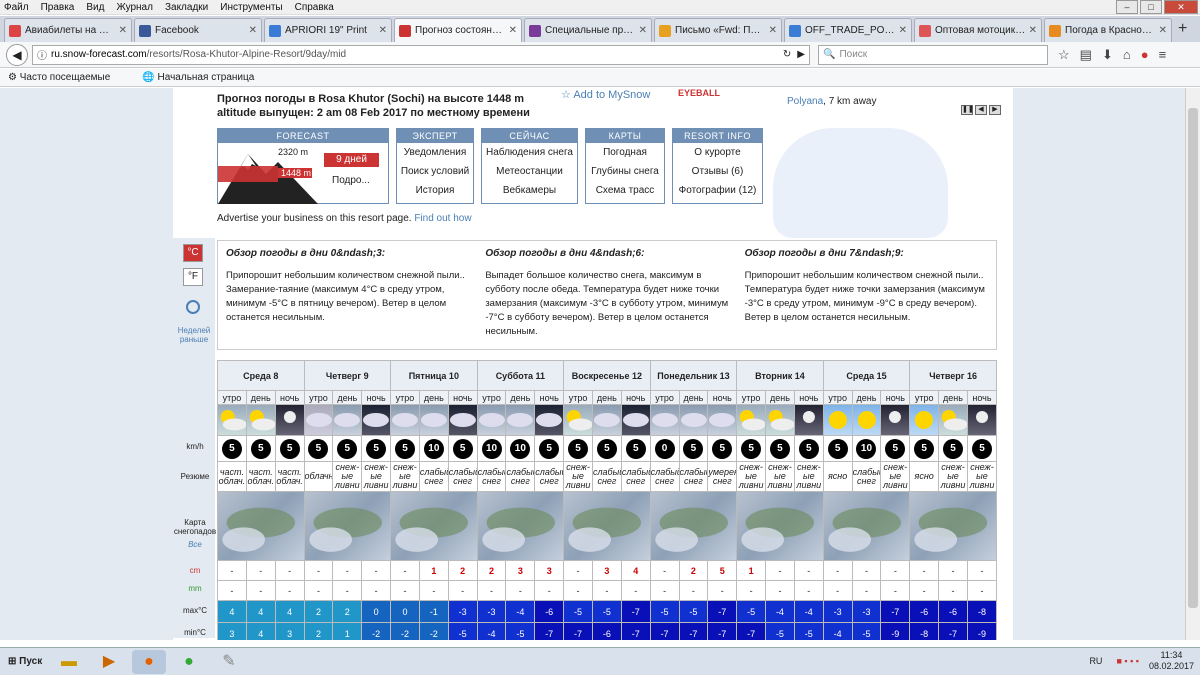 The image size is (1200, 675). What do you see at coordinates (1086, 55) in the screenshot?
I see `reading-list-icon: ▤` at bounding box center [1086, 55].